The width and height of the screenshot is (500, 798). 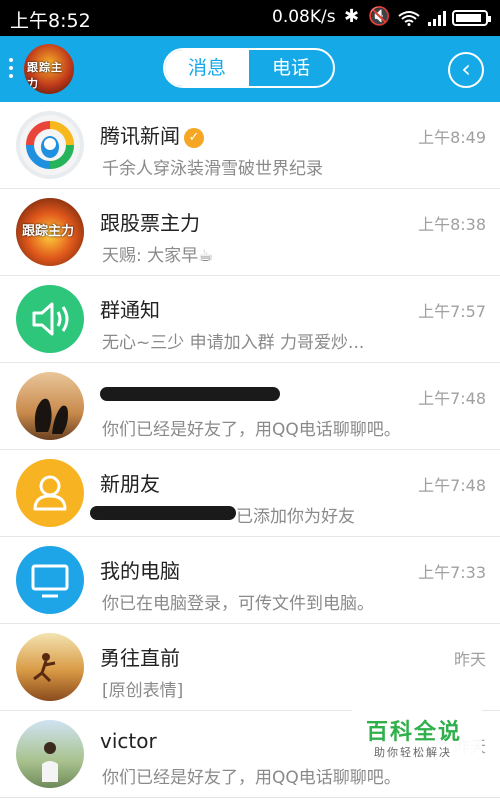 I want to click on redacted-text, so click(x=163, y=513).